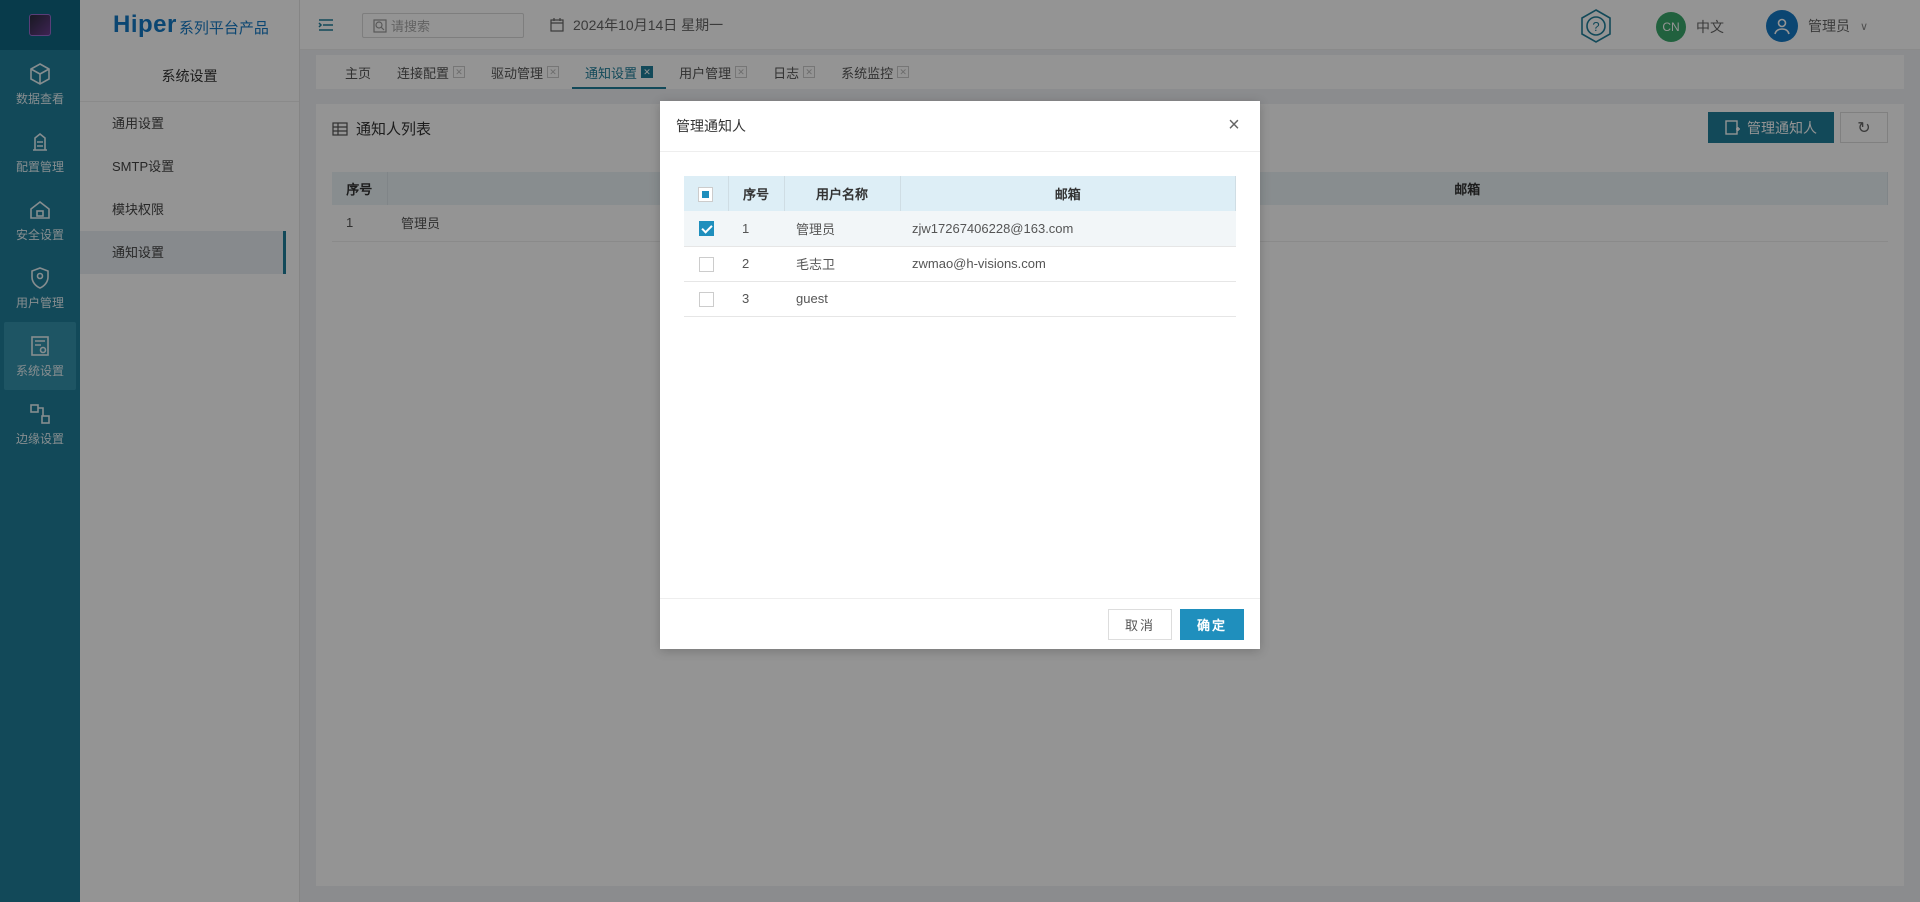 The height and width of the screenshot is (902, 1920). Describe the element at coordinates (1234, 125) in the screenshot. I see `close-icon: ×` at that location.